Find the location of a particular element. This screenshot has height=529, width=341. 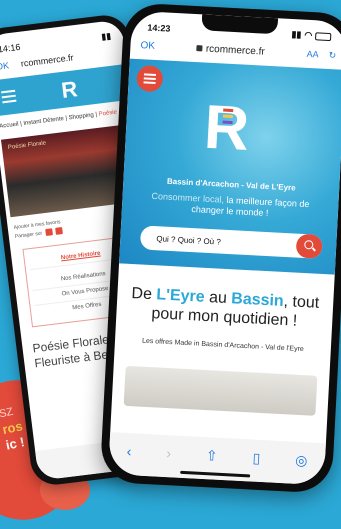

wifi-icon: ◠ is located at coordinates (308, 35).